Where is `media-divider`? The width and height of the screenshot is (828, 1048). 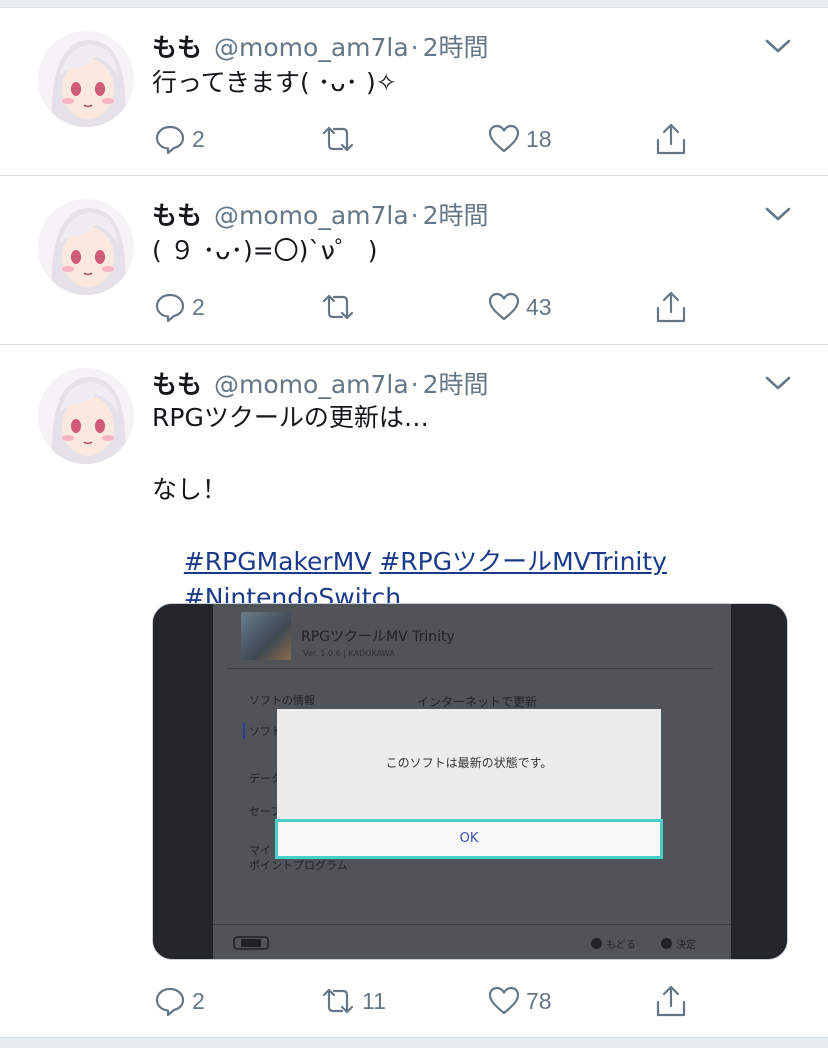 media-divider is located at coordinates (470, 668).